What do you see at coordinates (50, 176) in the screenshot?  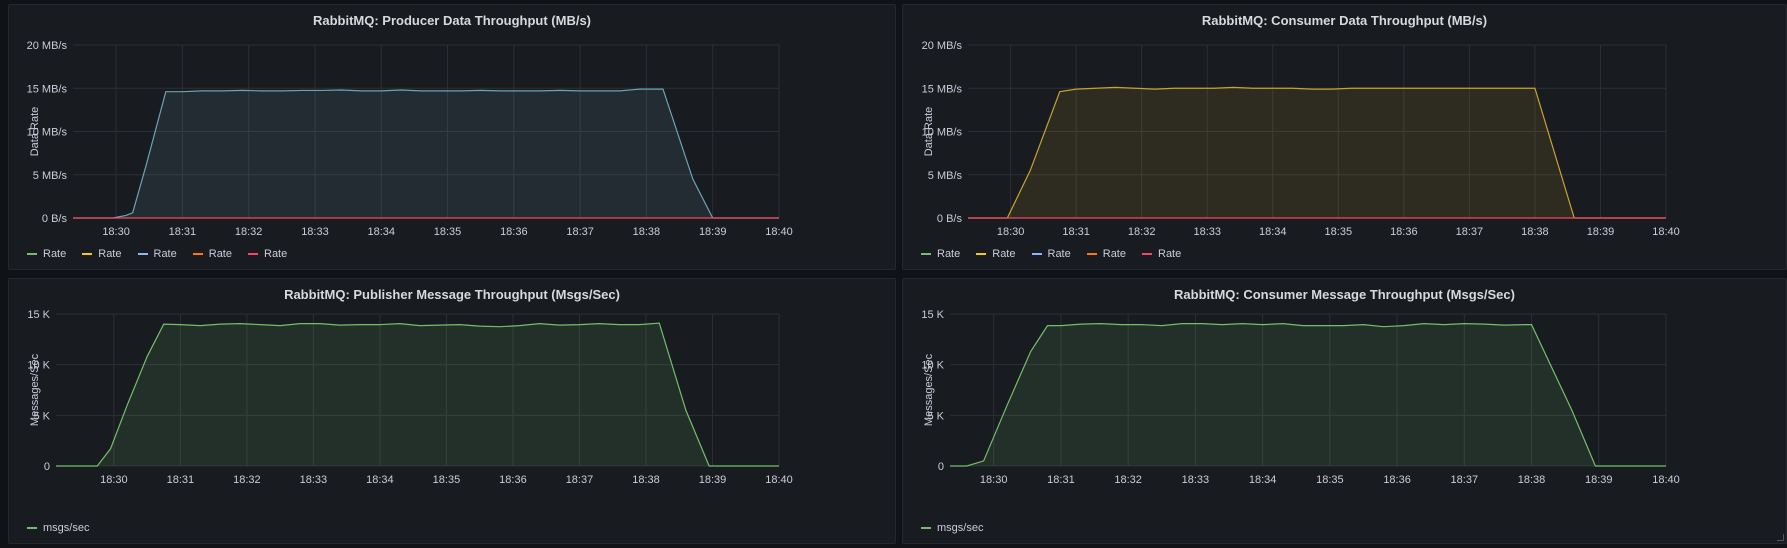 I see `y-tick-label: 5 MB/s` at bounding box center [50, 176].